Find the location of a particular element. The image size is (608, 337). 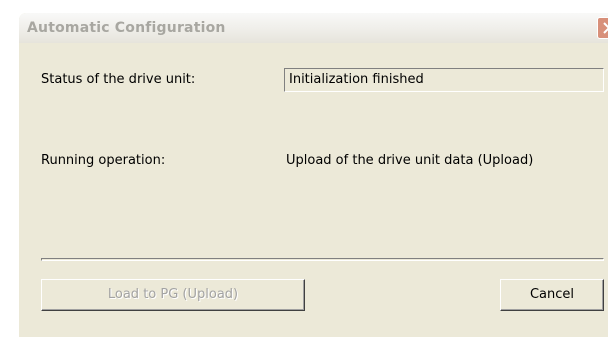

dialog-title: Automatic Configuration is located at coordinates (126, 28).